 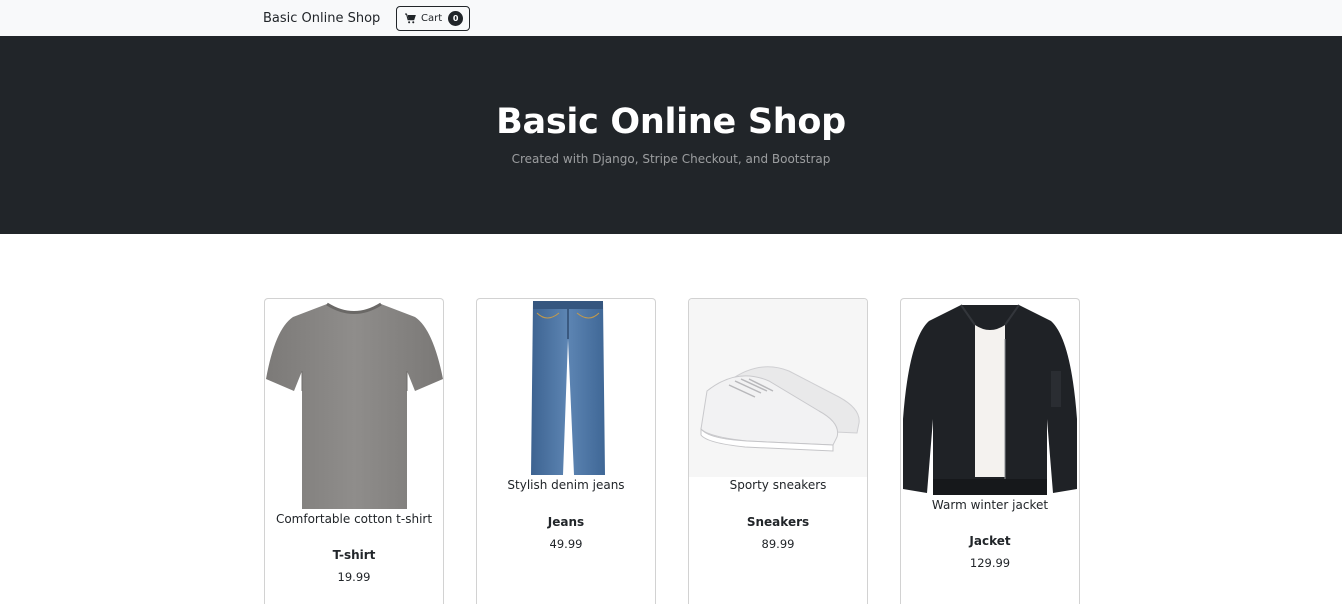 I want to click on product-card-sneakers: Sporty sneakers Sneakers 89.99, so click(x=778, y=451).